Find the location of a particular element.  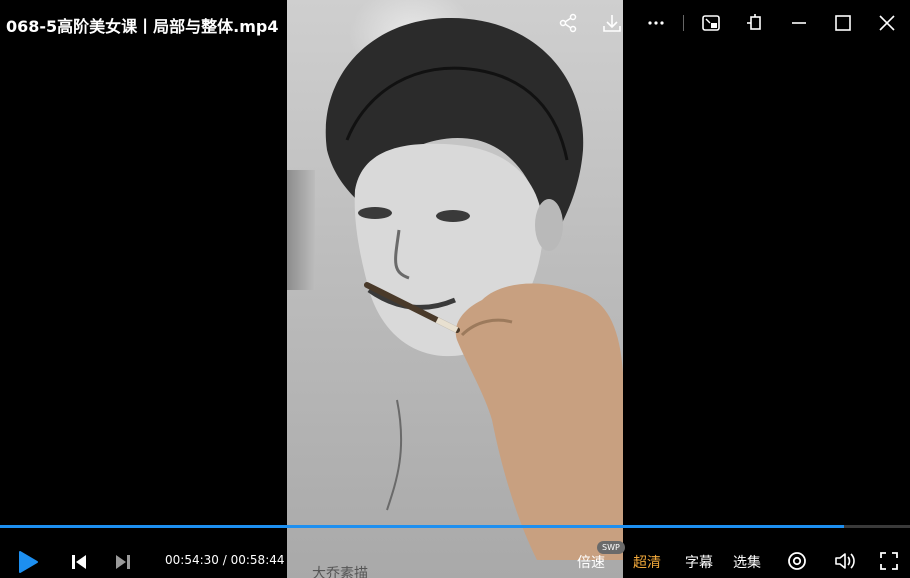

settings-button is located at coordinates (797, 561).